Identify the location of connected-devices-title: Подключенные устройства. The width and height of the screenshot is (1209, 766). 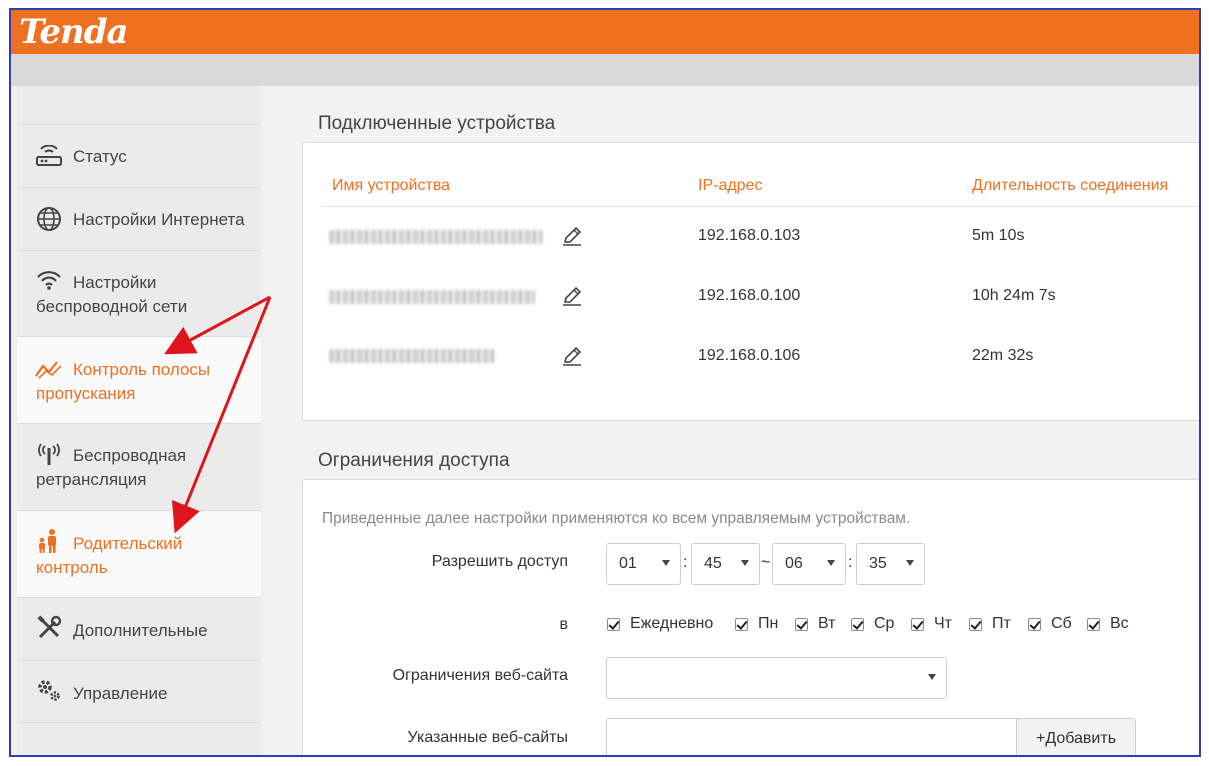
(437, 123).